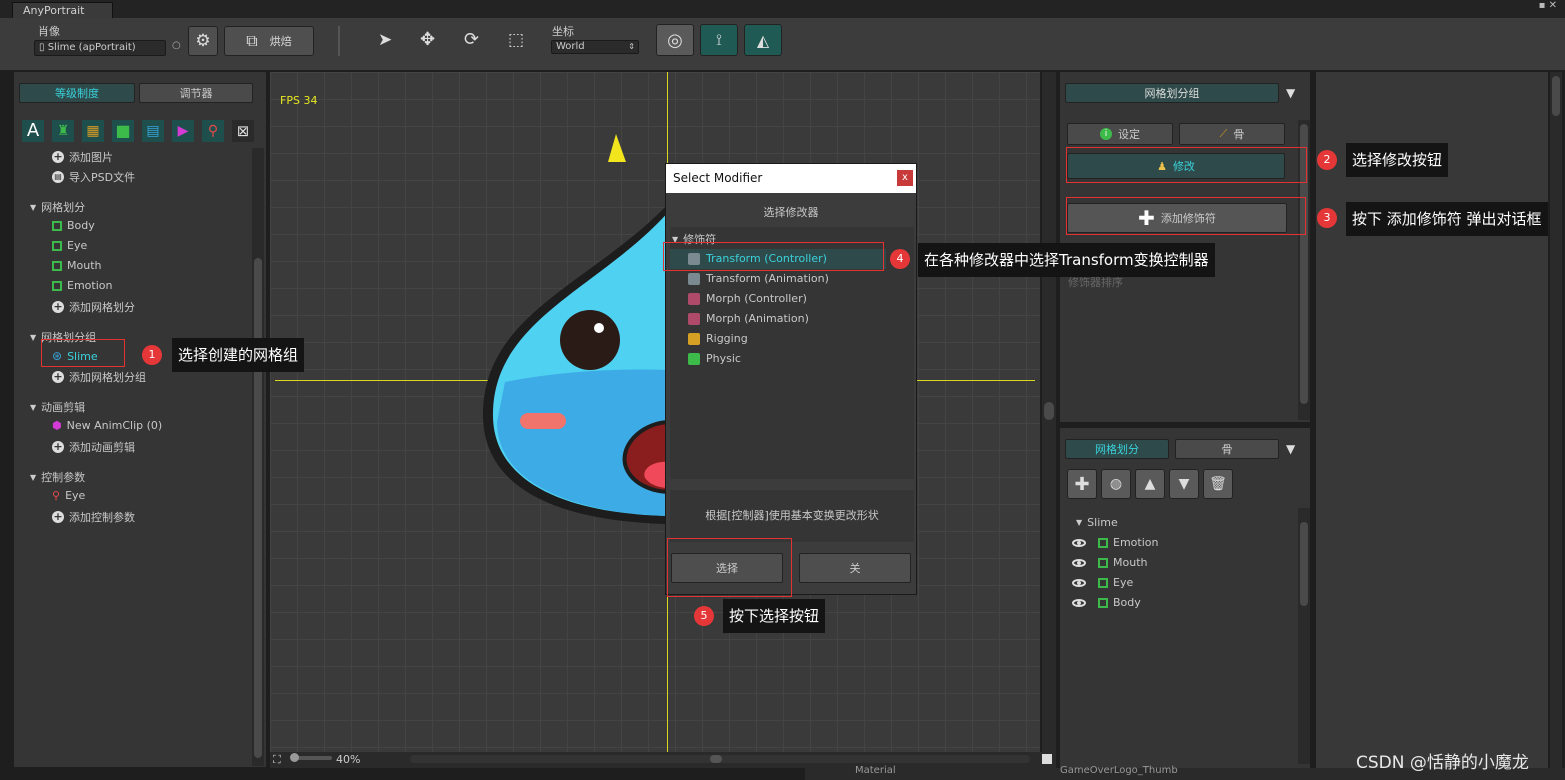  Describe the element at coordinates (1218, 484) in the screenshot. I see `delete-button: 🗑` at that location.